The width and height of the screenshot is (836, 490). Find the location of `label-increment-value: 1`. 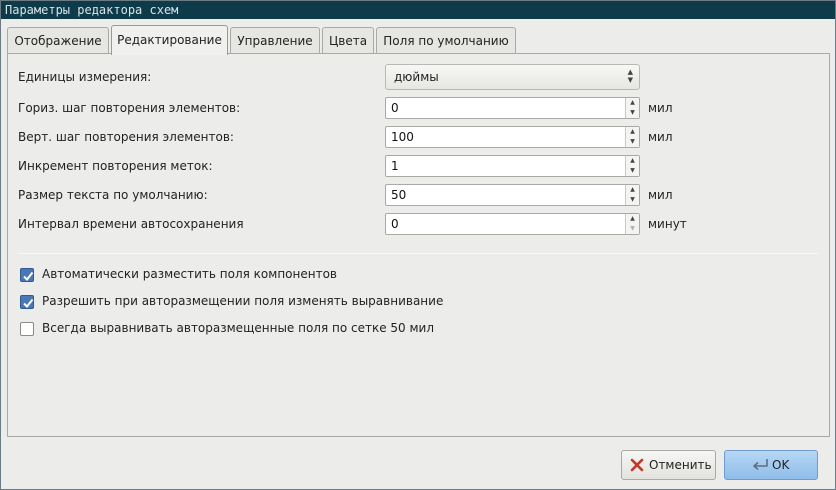

label-increment-value: 1 is located at coordinates (395, 166).